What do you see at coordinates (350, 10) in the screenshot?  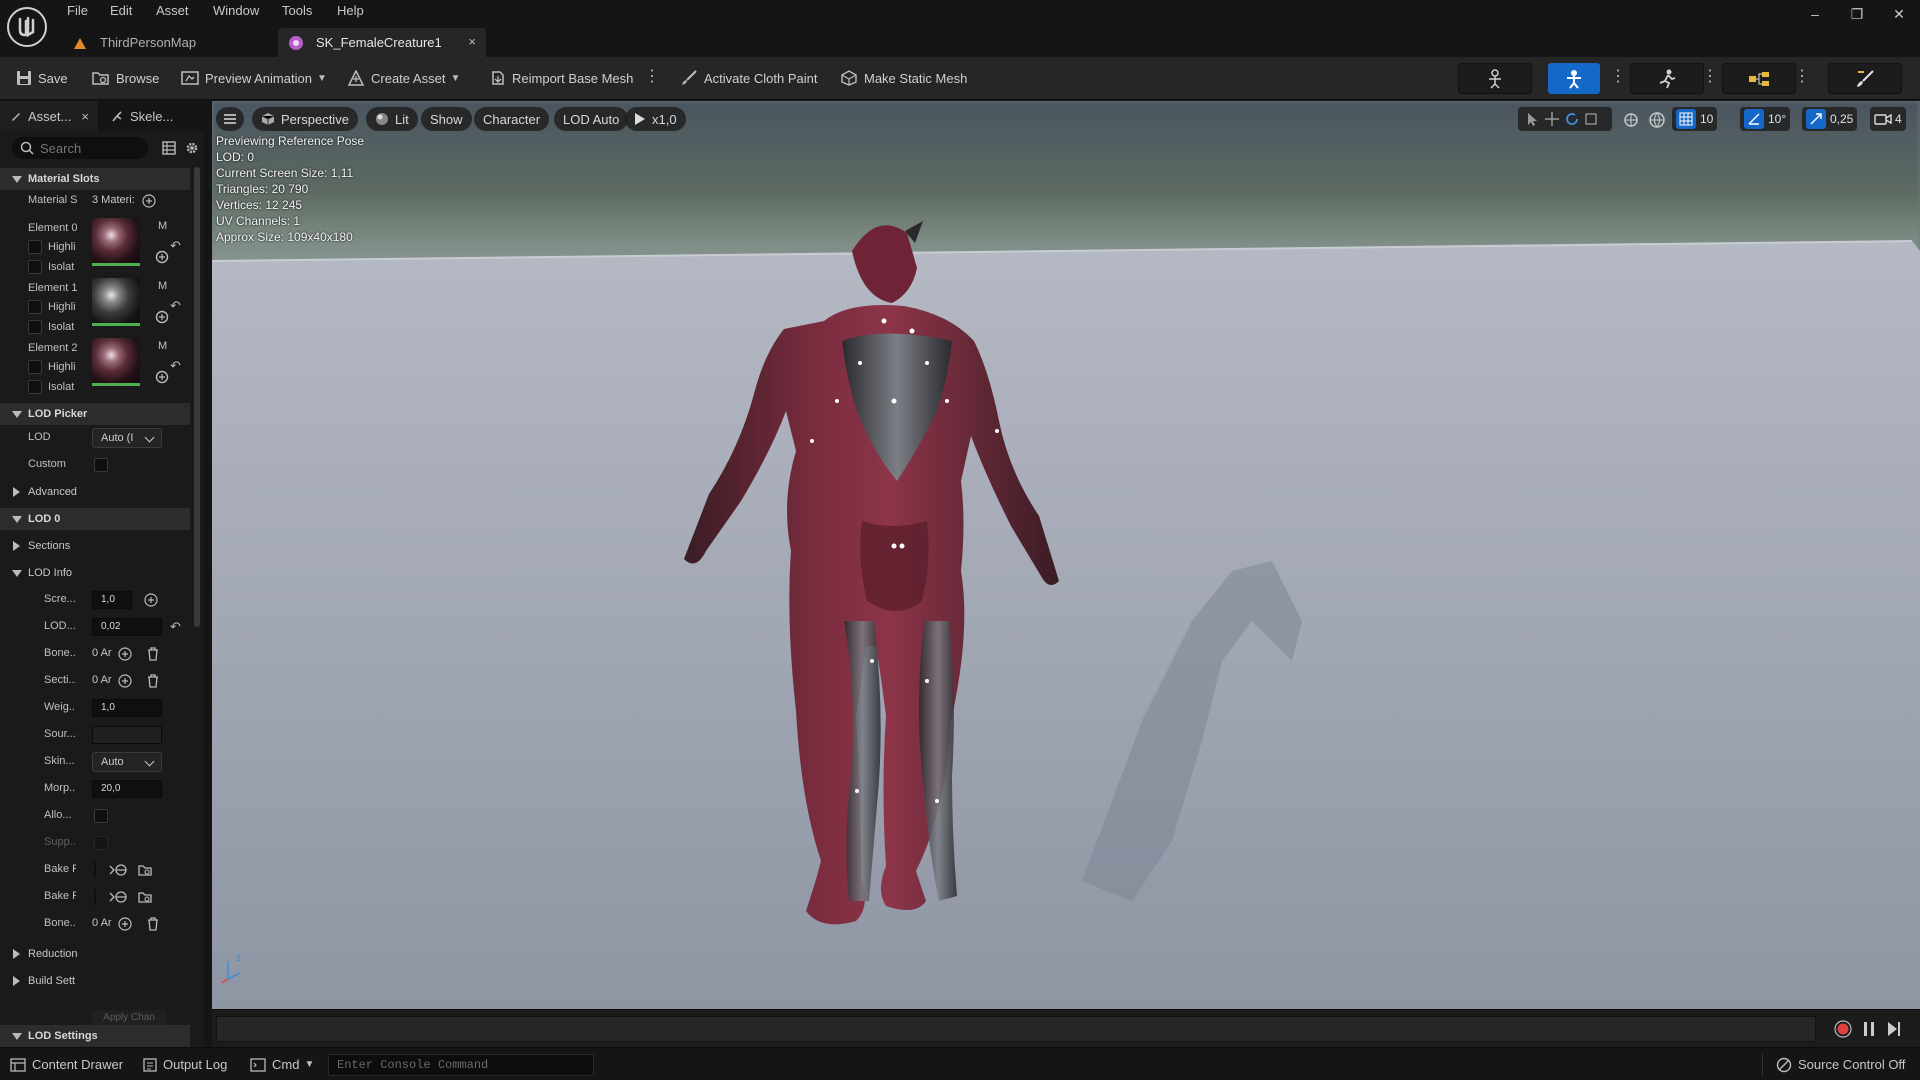 I see `menu-help: Help` at bounding box center [350, 10].